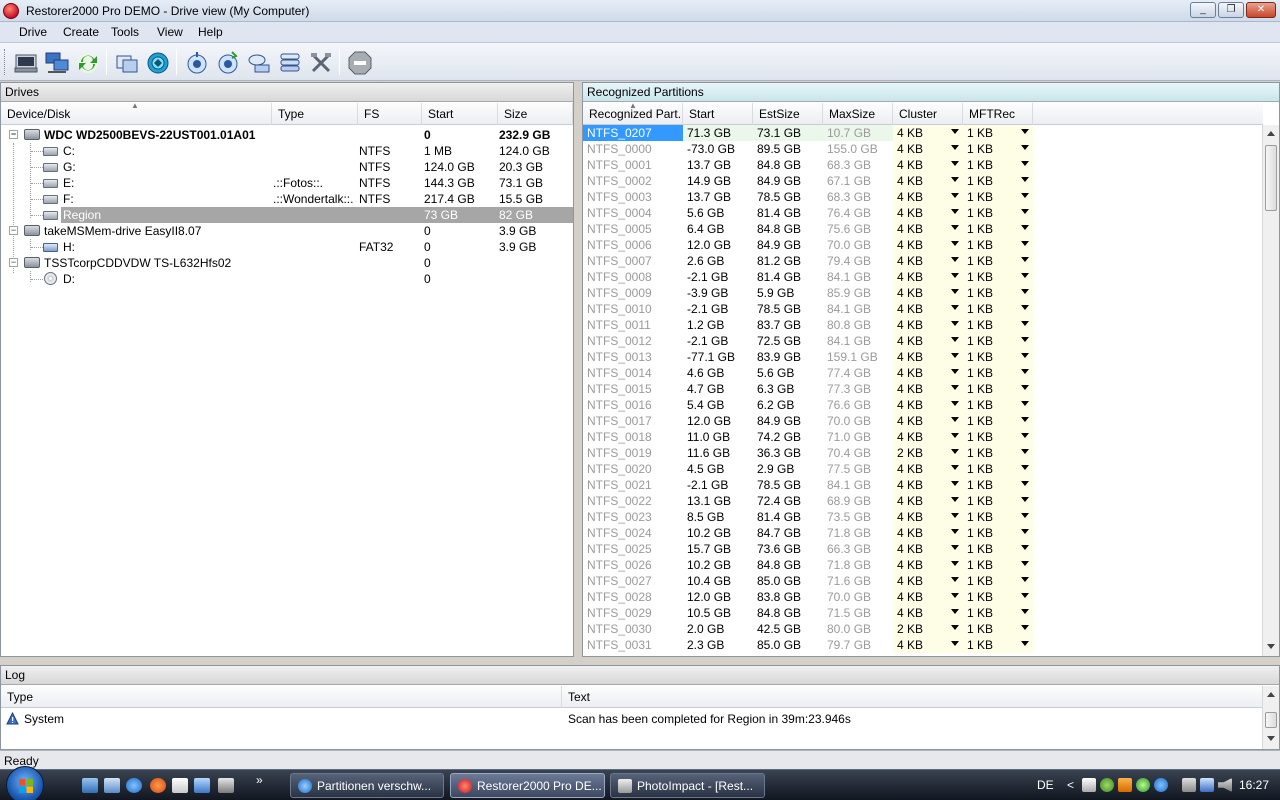 The height and width of the screenshot is (800, 1280). I want to click on table-row: NTFS_0027 10.4 GB 85.0 GB 71.6 GB 4 KB 1 KB, so click(923, 581).